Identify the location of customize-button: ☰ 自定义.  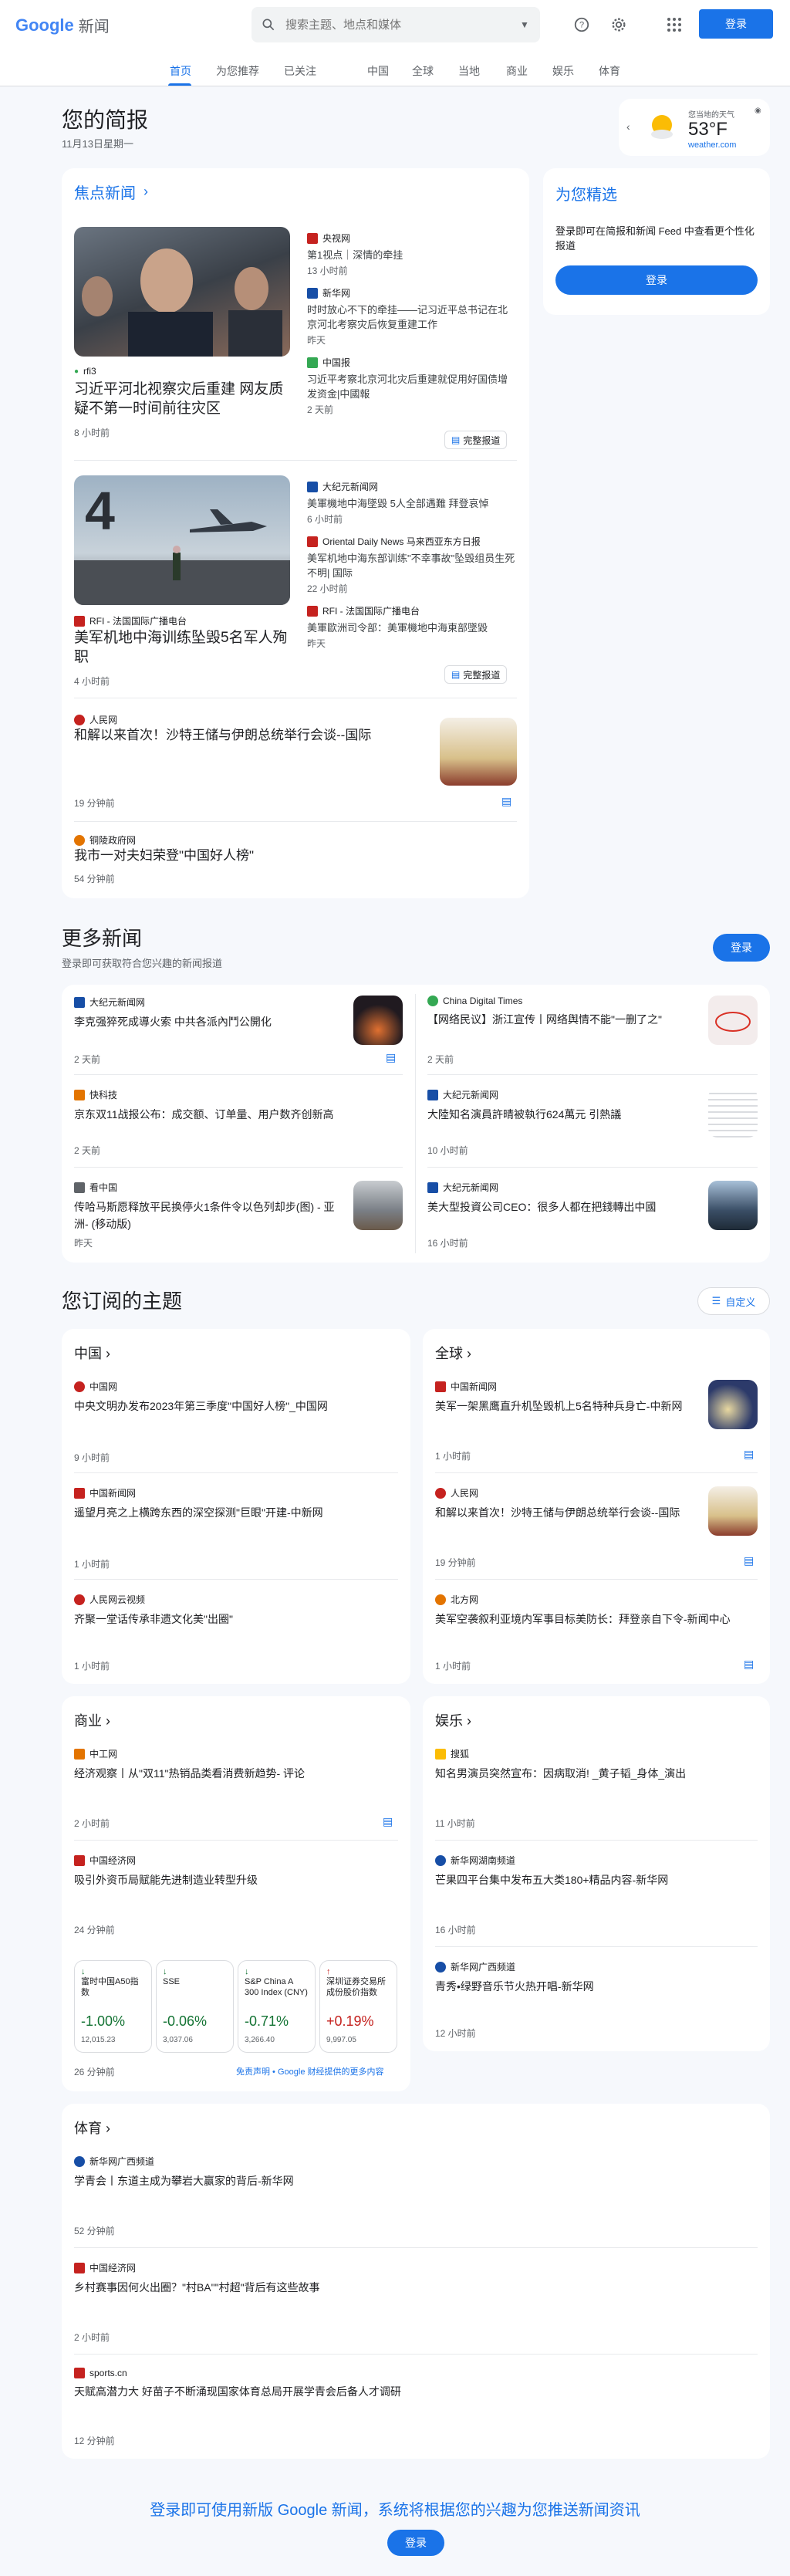
(733, 1301).